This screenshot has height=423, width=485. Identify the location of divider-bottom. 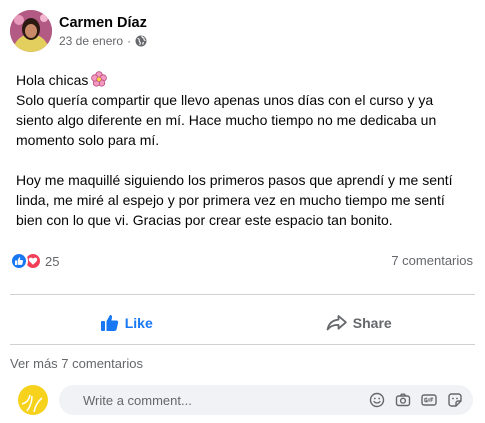
(242, 344).